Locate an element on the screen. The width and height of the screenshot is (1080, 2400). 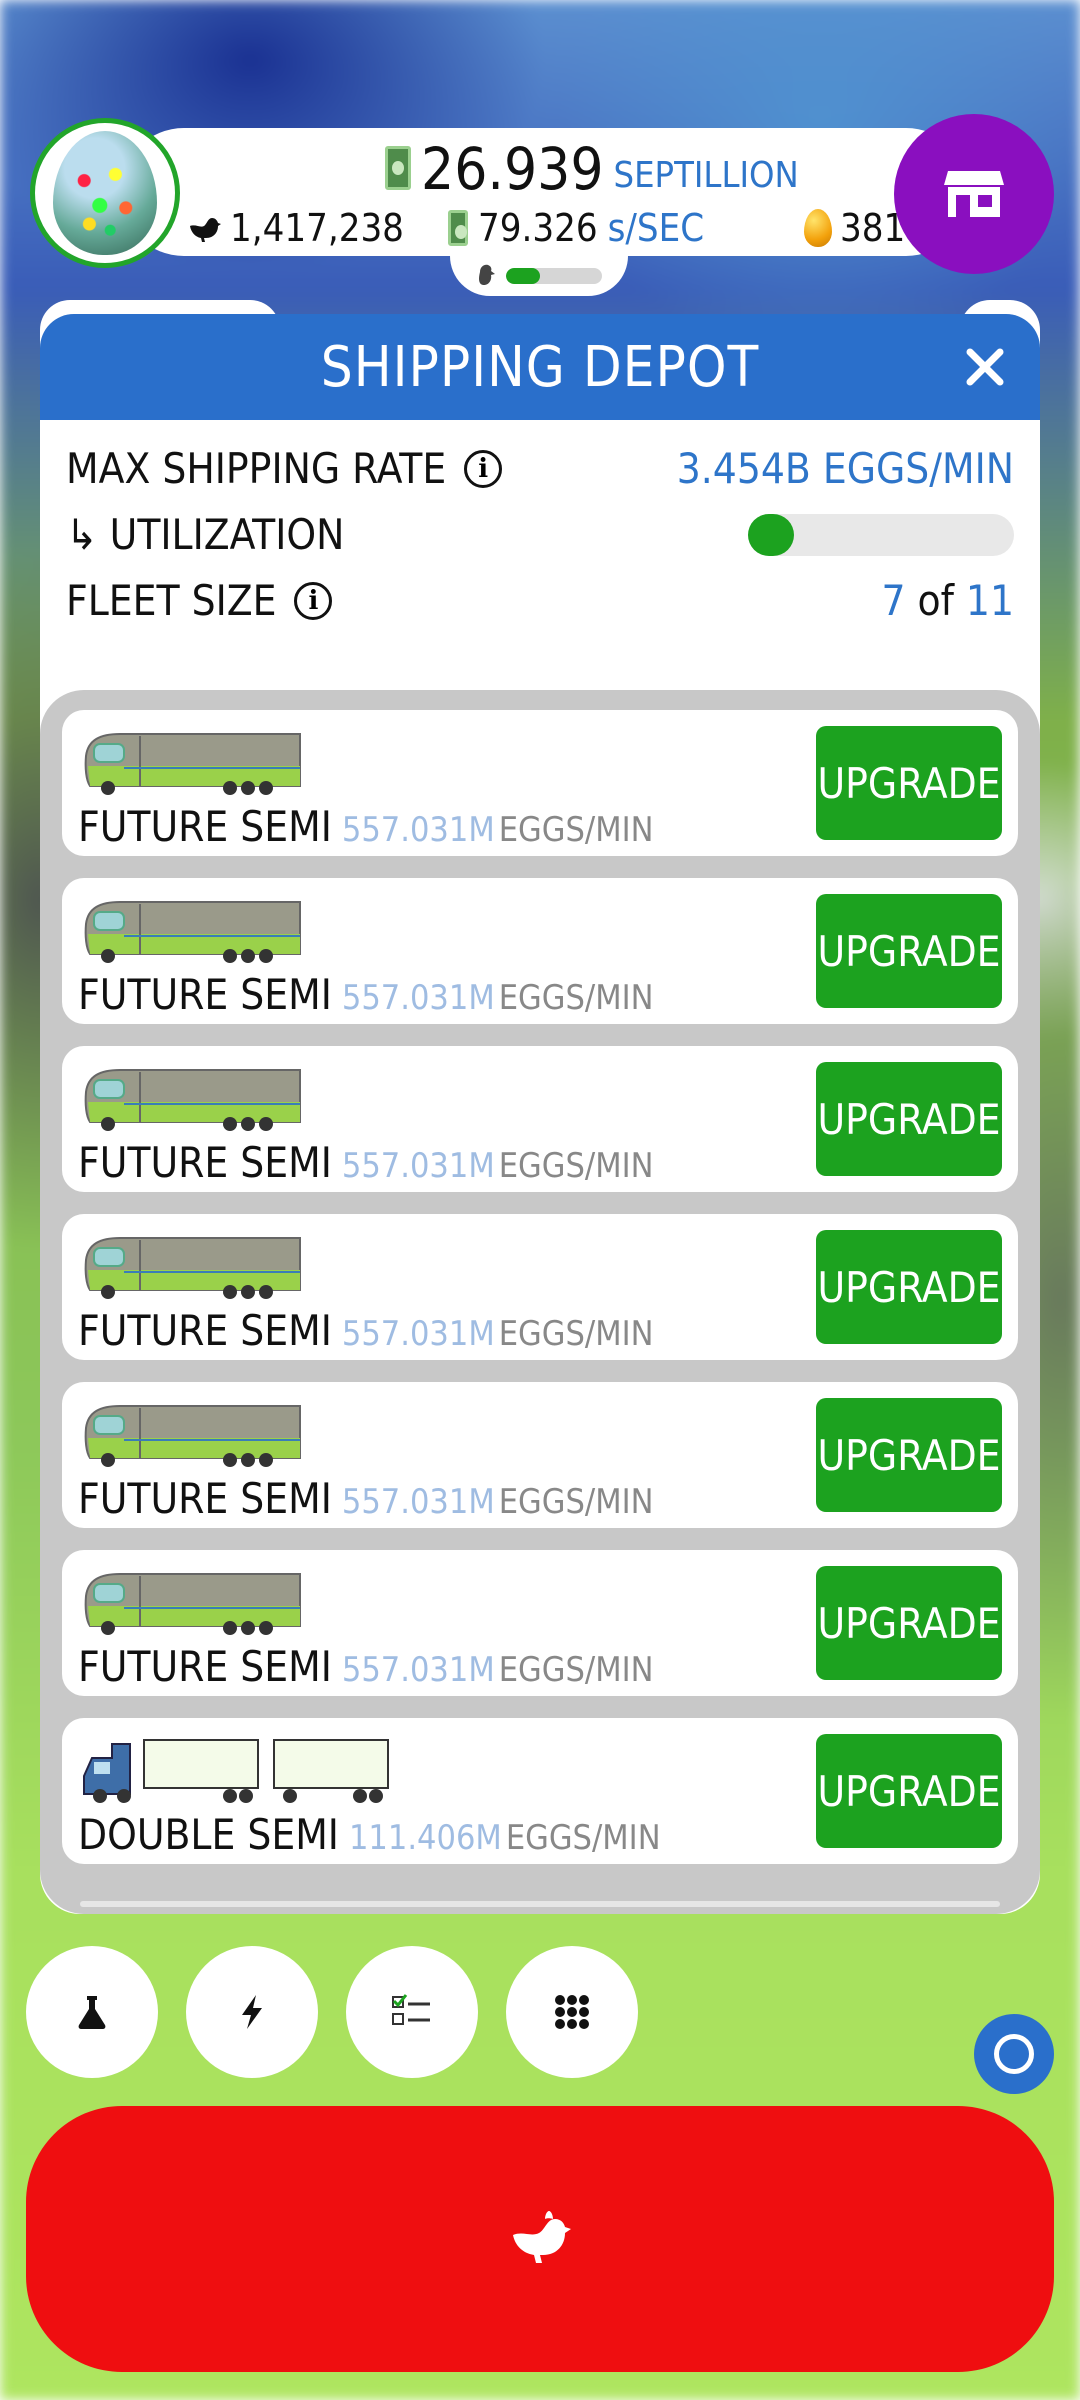
vehicle-card: DOUBLE SEMI 111.406M EGGS/MIN UPGRADE is located at coordinates (540, 1791).